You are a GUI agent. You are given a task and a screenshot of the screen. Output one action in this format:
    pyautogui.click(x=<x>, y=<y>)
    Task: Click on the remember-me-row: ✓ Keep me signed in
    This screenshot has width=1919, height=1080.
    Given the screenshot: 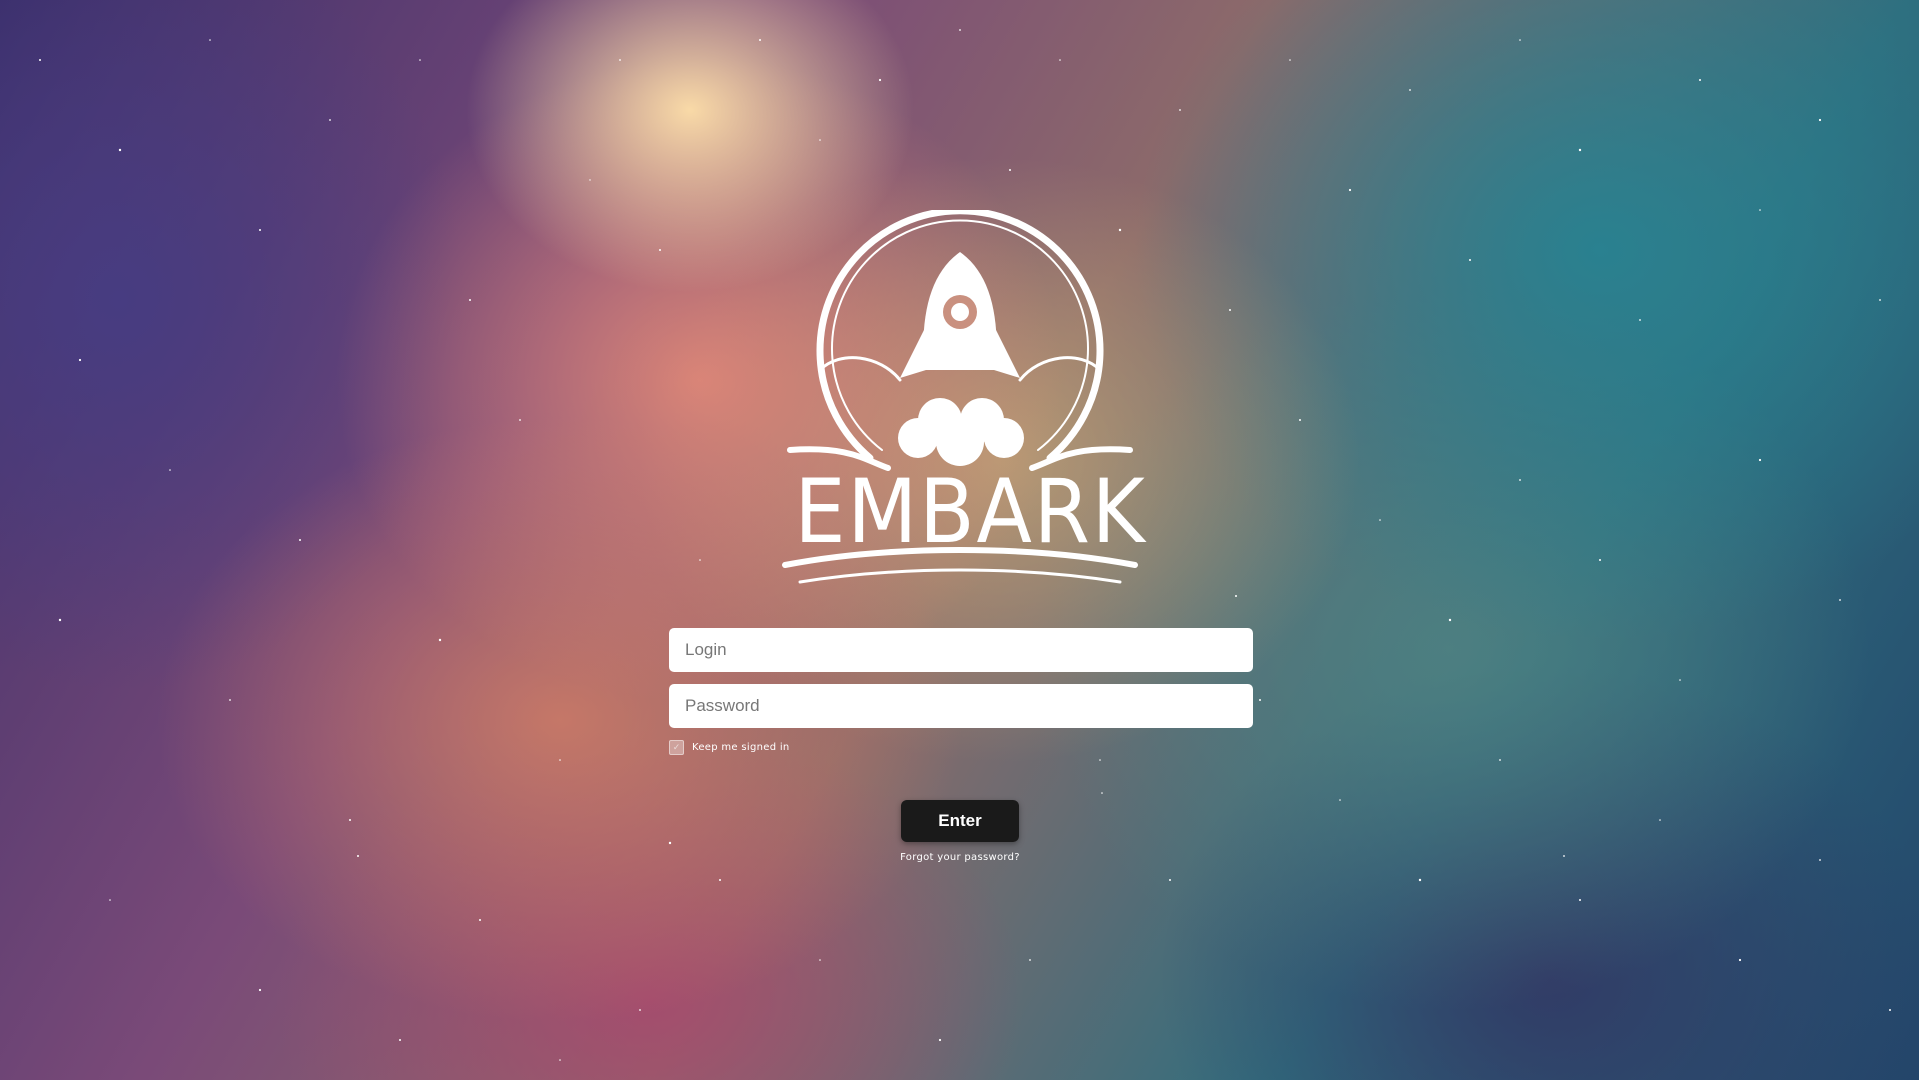 What is the action you would take?
    pyautogui.click(x=961, y=747)
    